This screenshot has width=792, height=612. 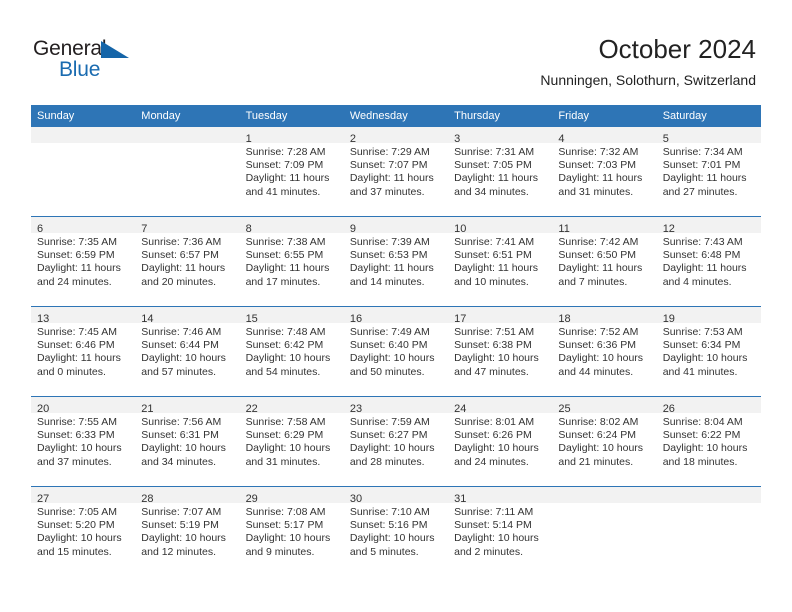 I want to click on day-number: 1, so click(x=248, y=139).